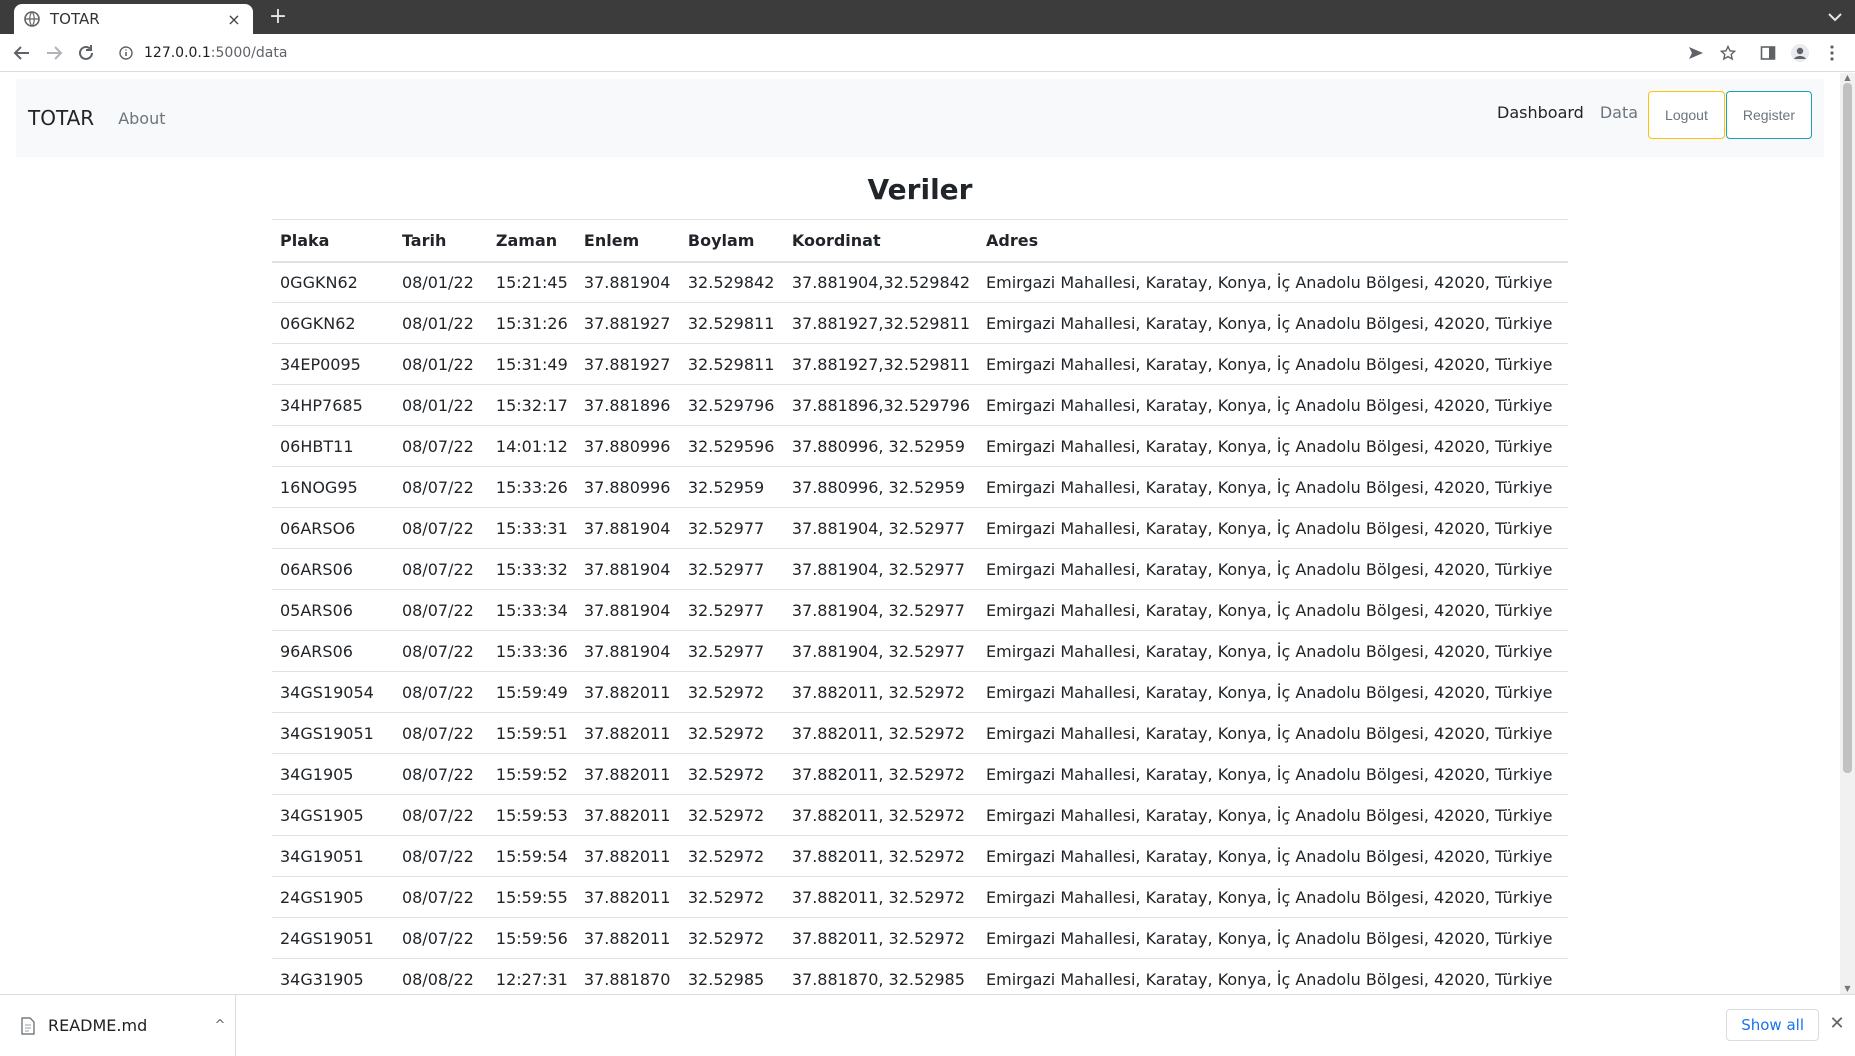 The width and height of the screenshot is (1855, 1056). What do you see at coordinates (32, 19) in the screenshot?
I see `globe-icon` at bounding box center [32, 19].